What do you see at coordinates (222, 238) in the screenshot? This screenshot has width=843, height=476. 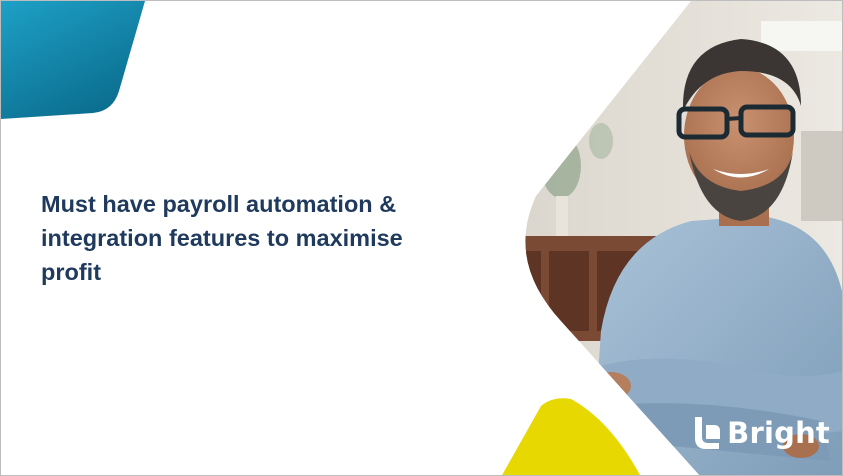 I see `title-line: integration features to maximise` at bounding box center [222, 238].